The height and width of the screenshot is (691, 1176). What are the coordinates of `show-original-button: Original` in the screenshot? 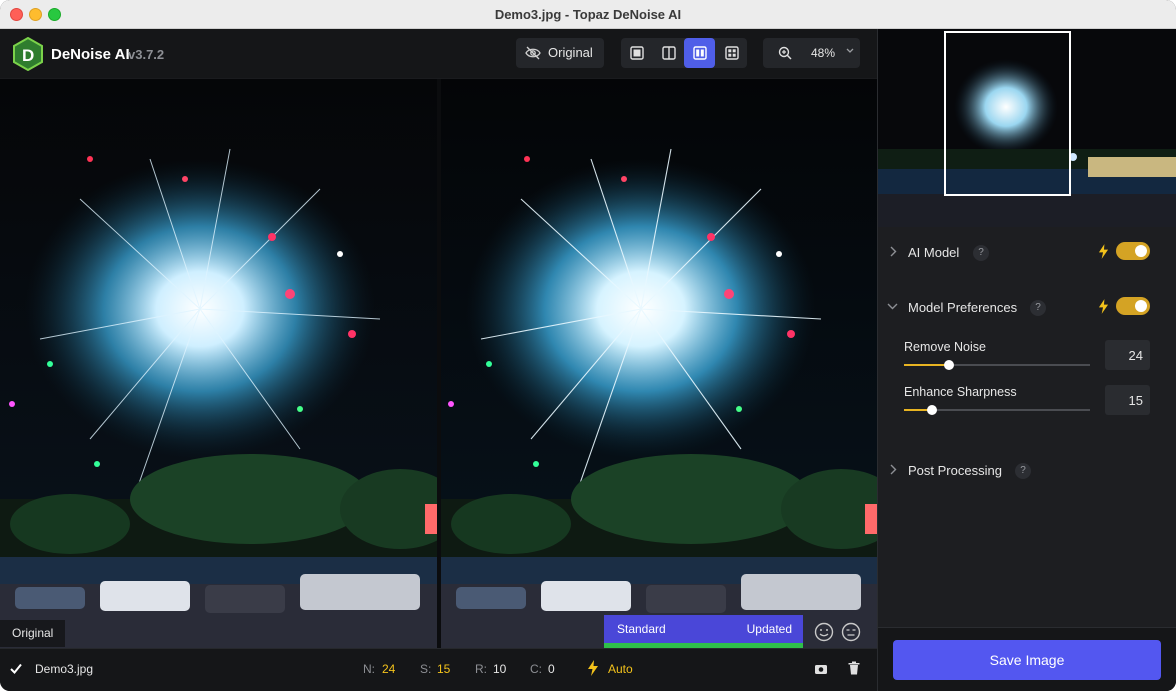 It's located at (560, 53).